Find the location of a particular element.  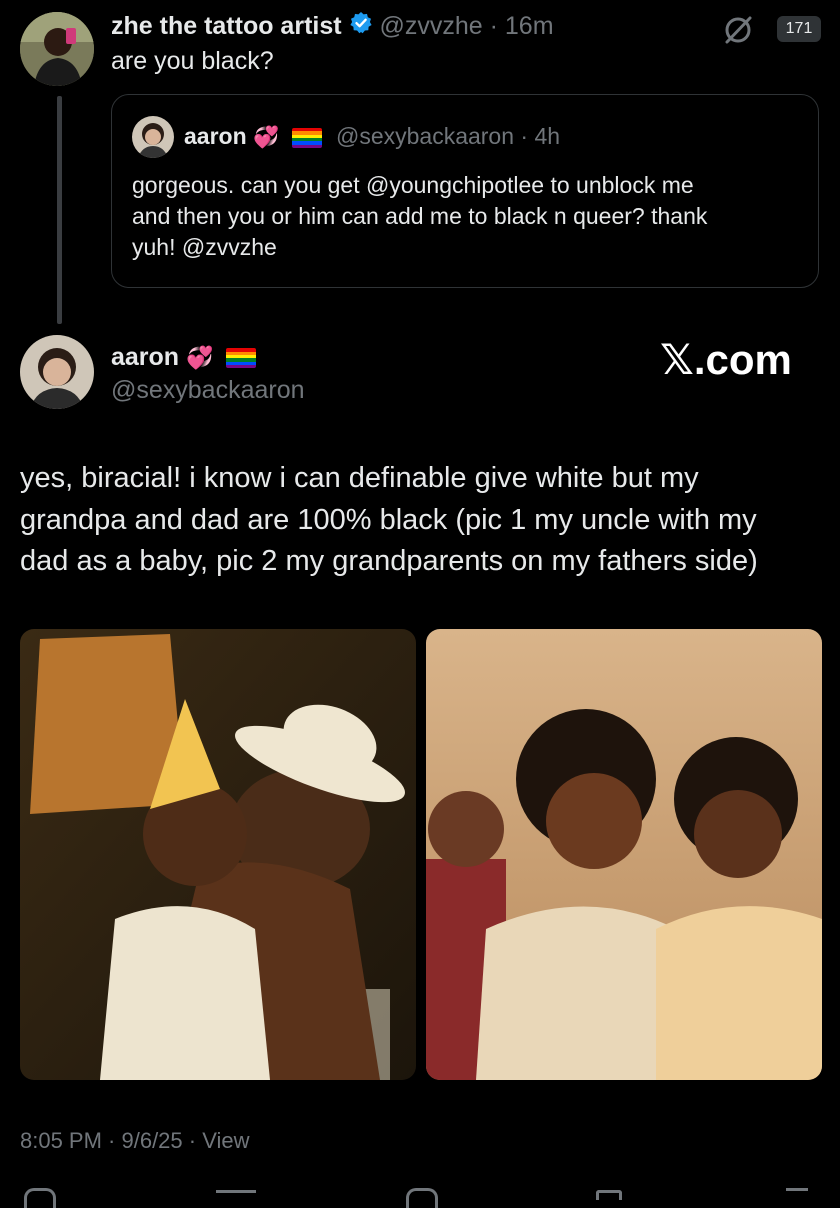

text-line: yuh! @zvvzhe is located at coordinates (204, 247).